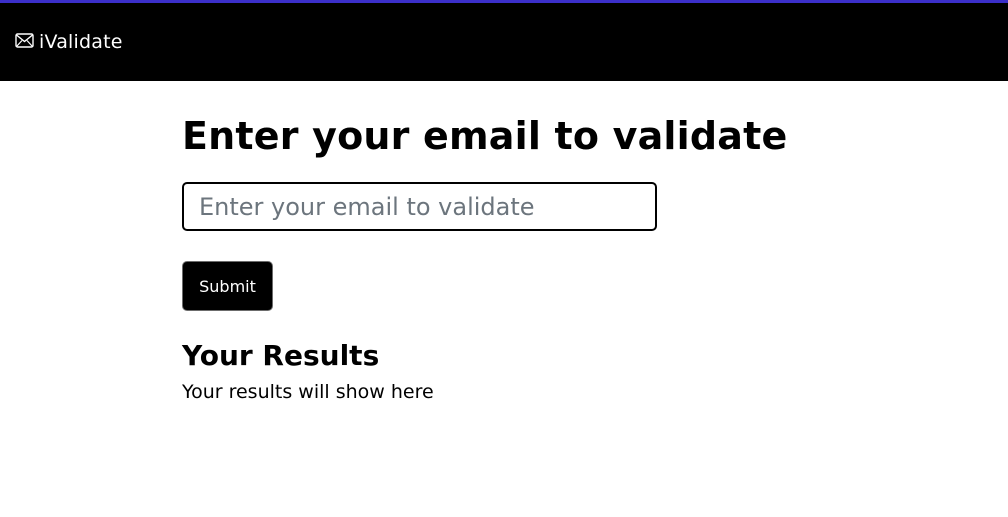 The width and height of the screenshot is (1008, 517). What do you see at coordinates (227, 286) in the screenshot?
I see `submit-button: Submit` at bounding box center [227, 286].